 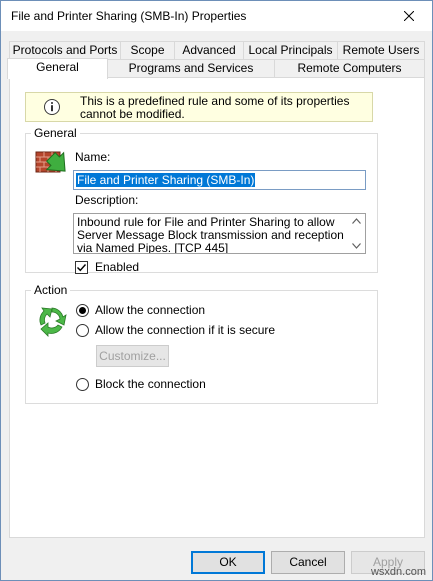 I want to click on name-label: Name:, so click(x=93, y=157).